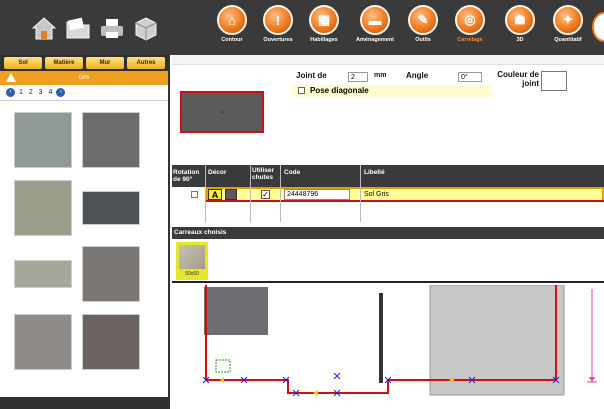  I want to click on diagonal-label: Pose diagonale, so click(339, 90).